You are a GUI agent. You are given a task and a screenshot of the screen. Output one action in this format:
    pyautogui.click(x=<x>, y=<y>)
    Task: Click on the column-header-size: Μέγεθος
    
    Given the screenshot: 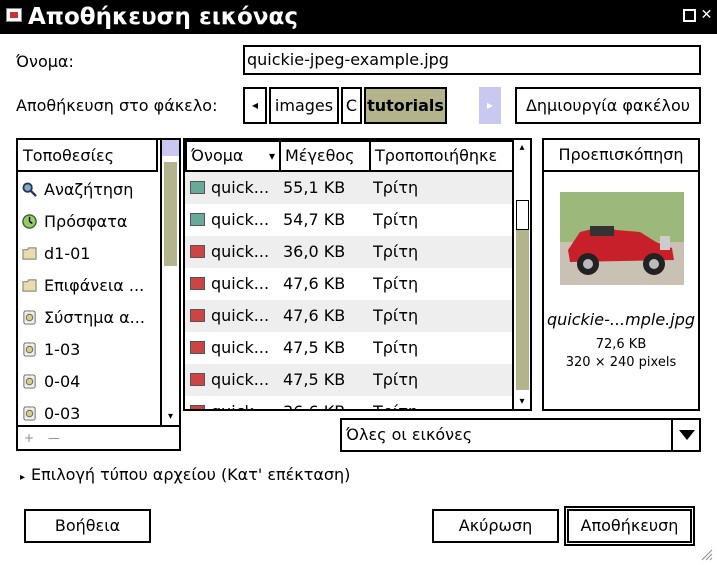 What is the action you would take?
    pyautogui.click(x=325, y=156)
    